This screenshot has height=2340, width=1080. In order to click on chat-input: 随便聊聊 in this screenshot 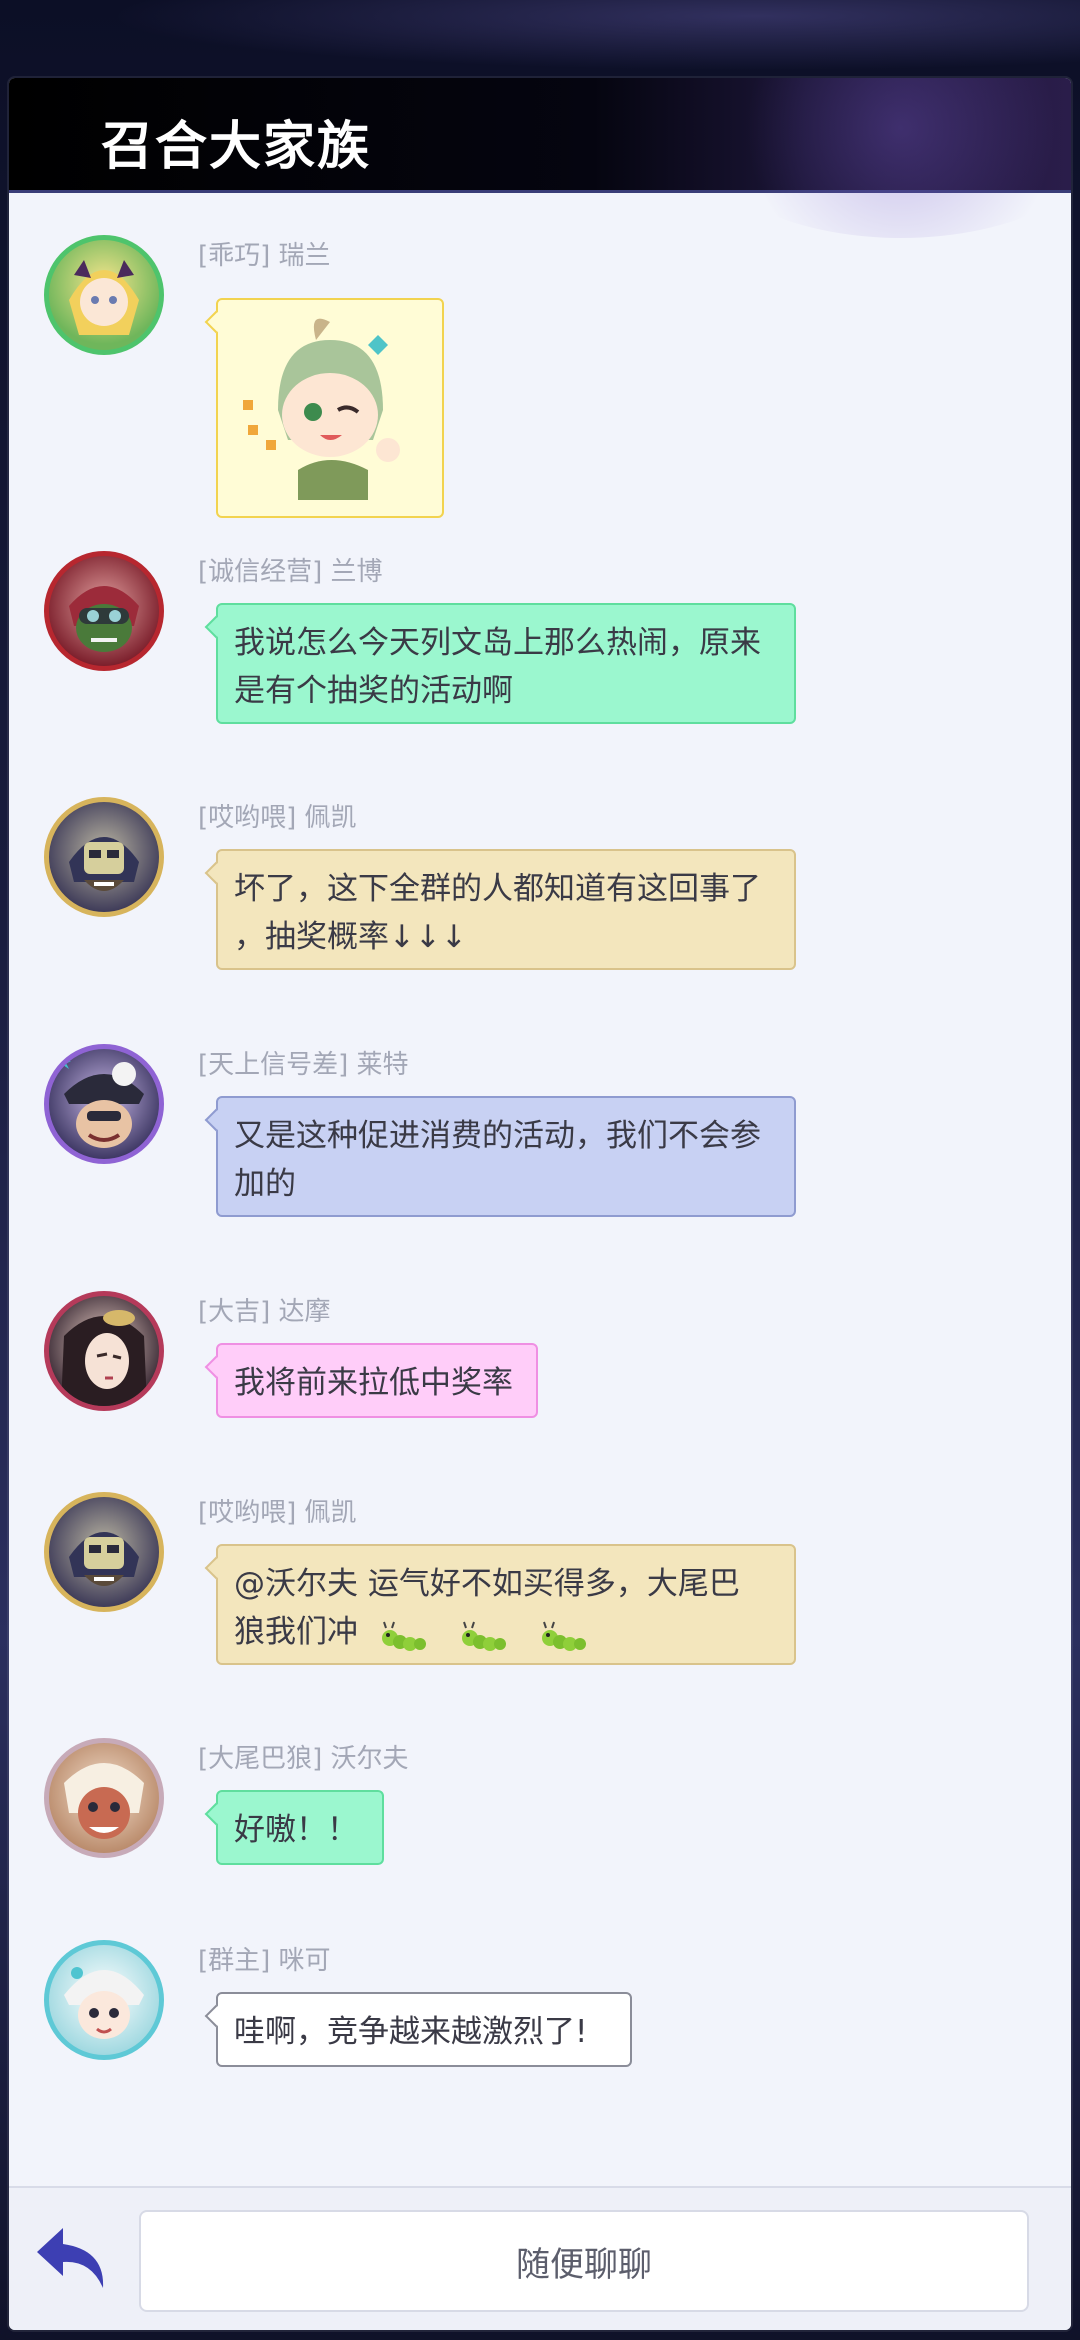, I will do `click(584, 2261)`.